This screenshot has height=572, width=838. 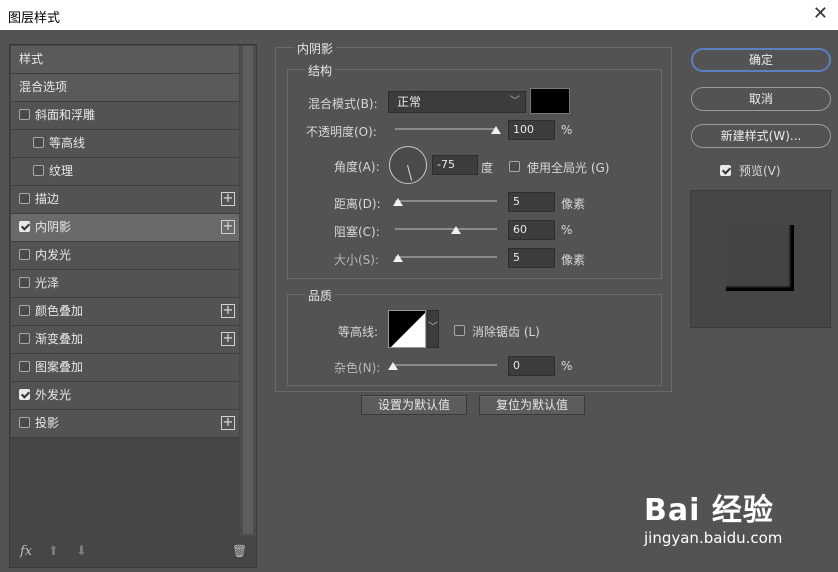 I want to click on baidu-watermark: Bai 经验 jingyan.baidu.com, so click(x=713, y=516).